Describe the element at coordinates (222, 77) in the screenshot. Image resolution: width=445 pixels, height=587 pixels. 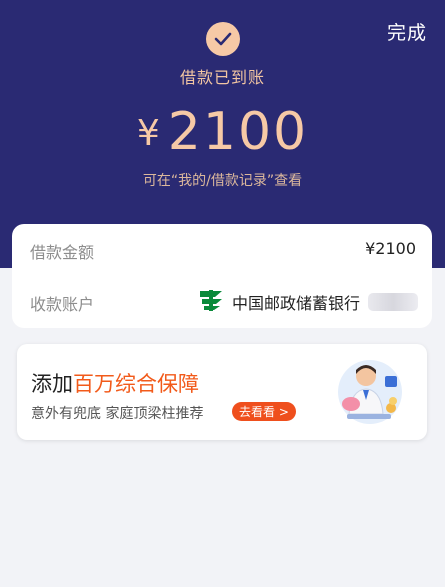
I see `status-text: 借款已到账` at that location.